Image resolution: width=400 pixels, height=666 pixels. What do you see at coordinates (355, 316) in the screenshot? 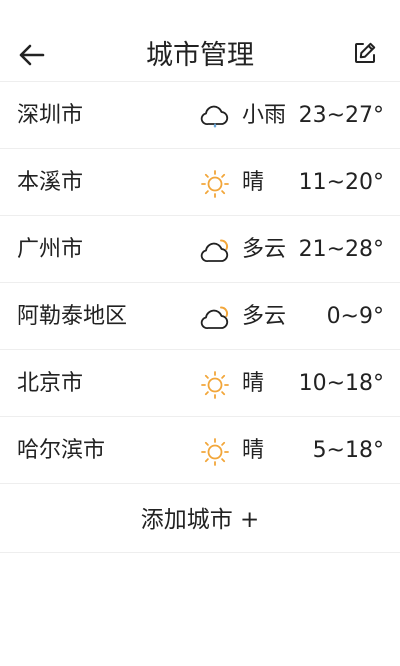
I see `temperature-range: 0~9°` at bounding box center [355, 316].